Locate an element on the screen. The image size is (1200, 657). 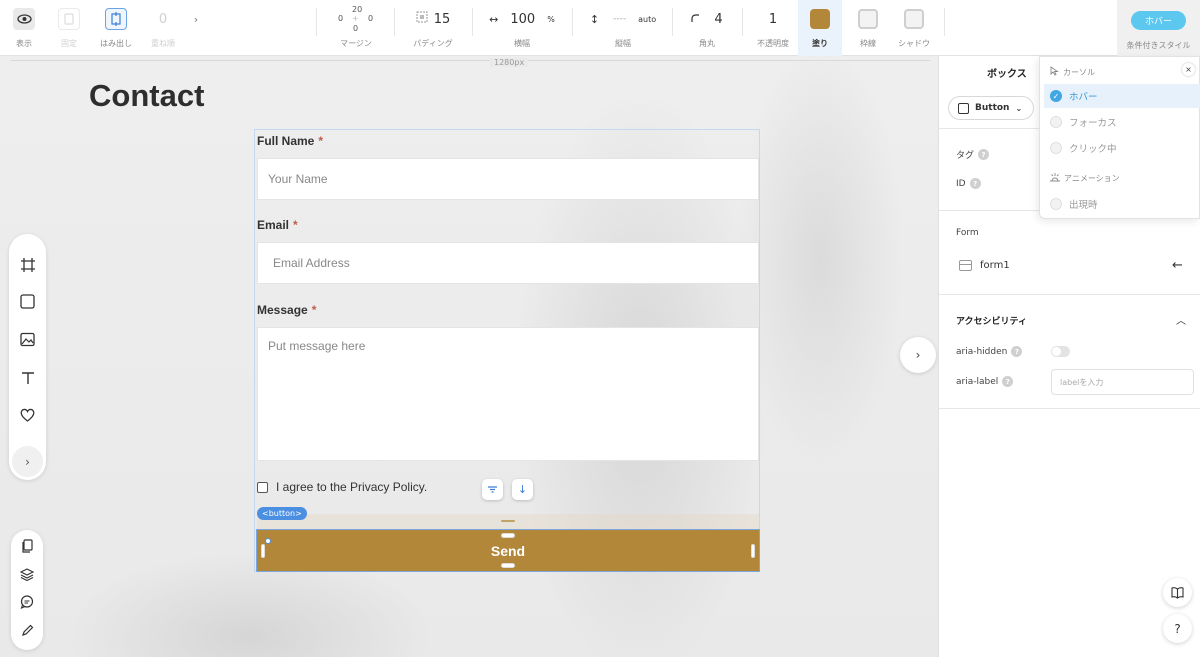
message-textarea: Put message here is located at coordinates (508, 394).